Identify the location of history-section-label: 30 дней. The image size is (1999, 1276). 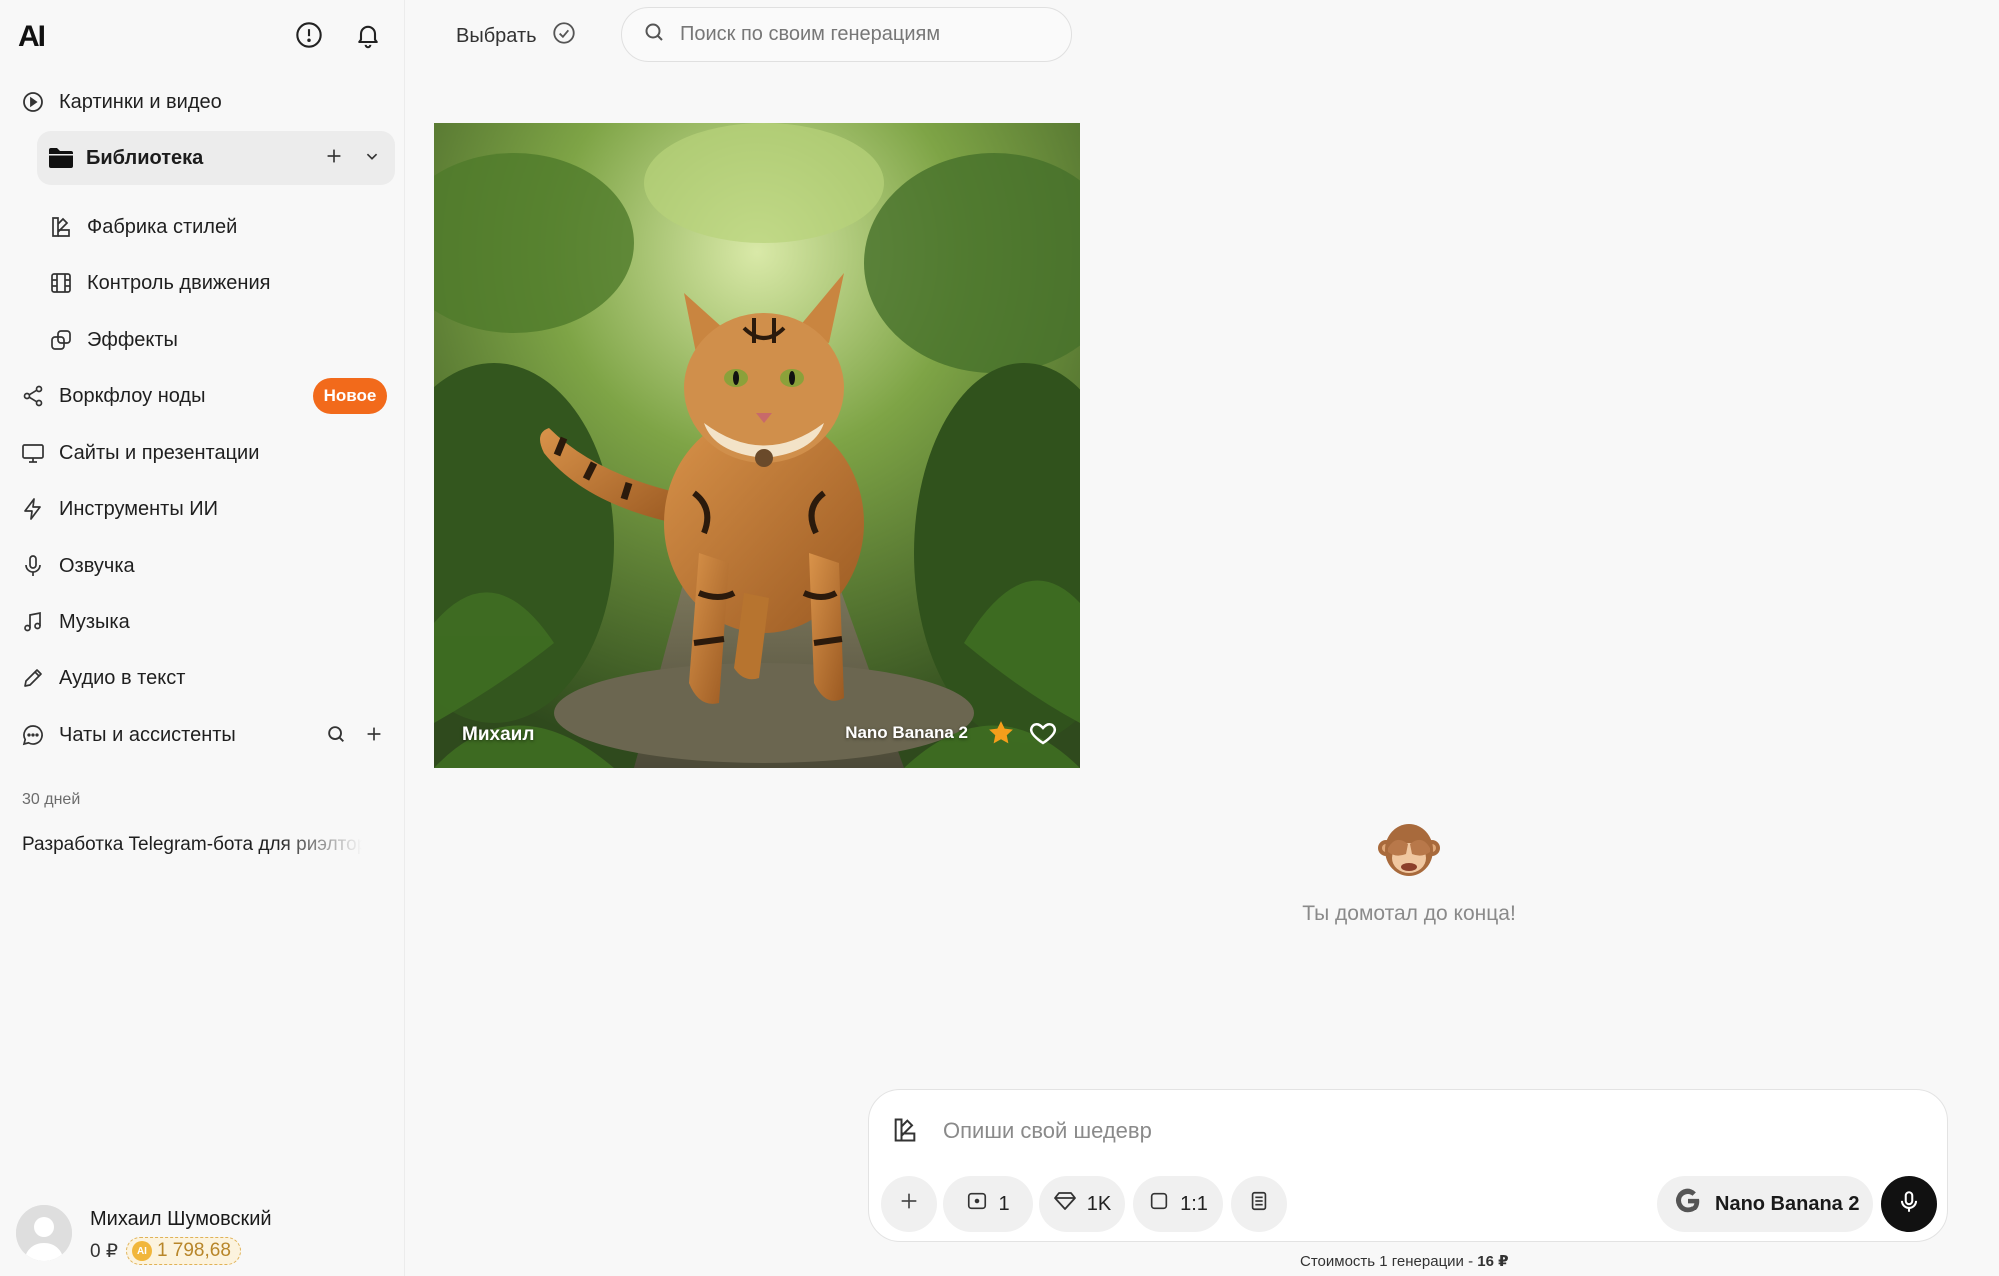
(51, 799).